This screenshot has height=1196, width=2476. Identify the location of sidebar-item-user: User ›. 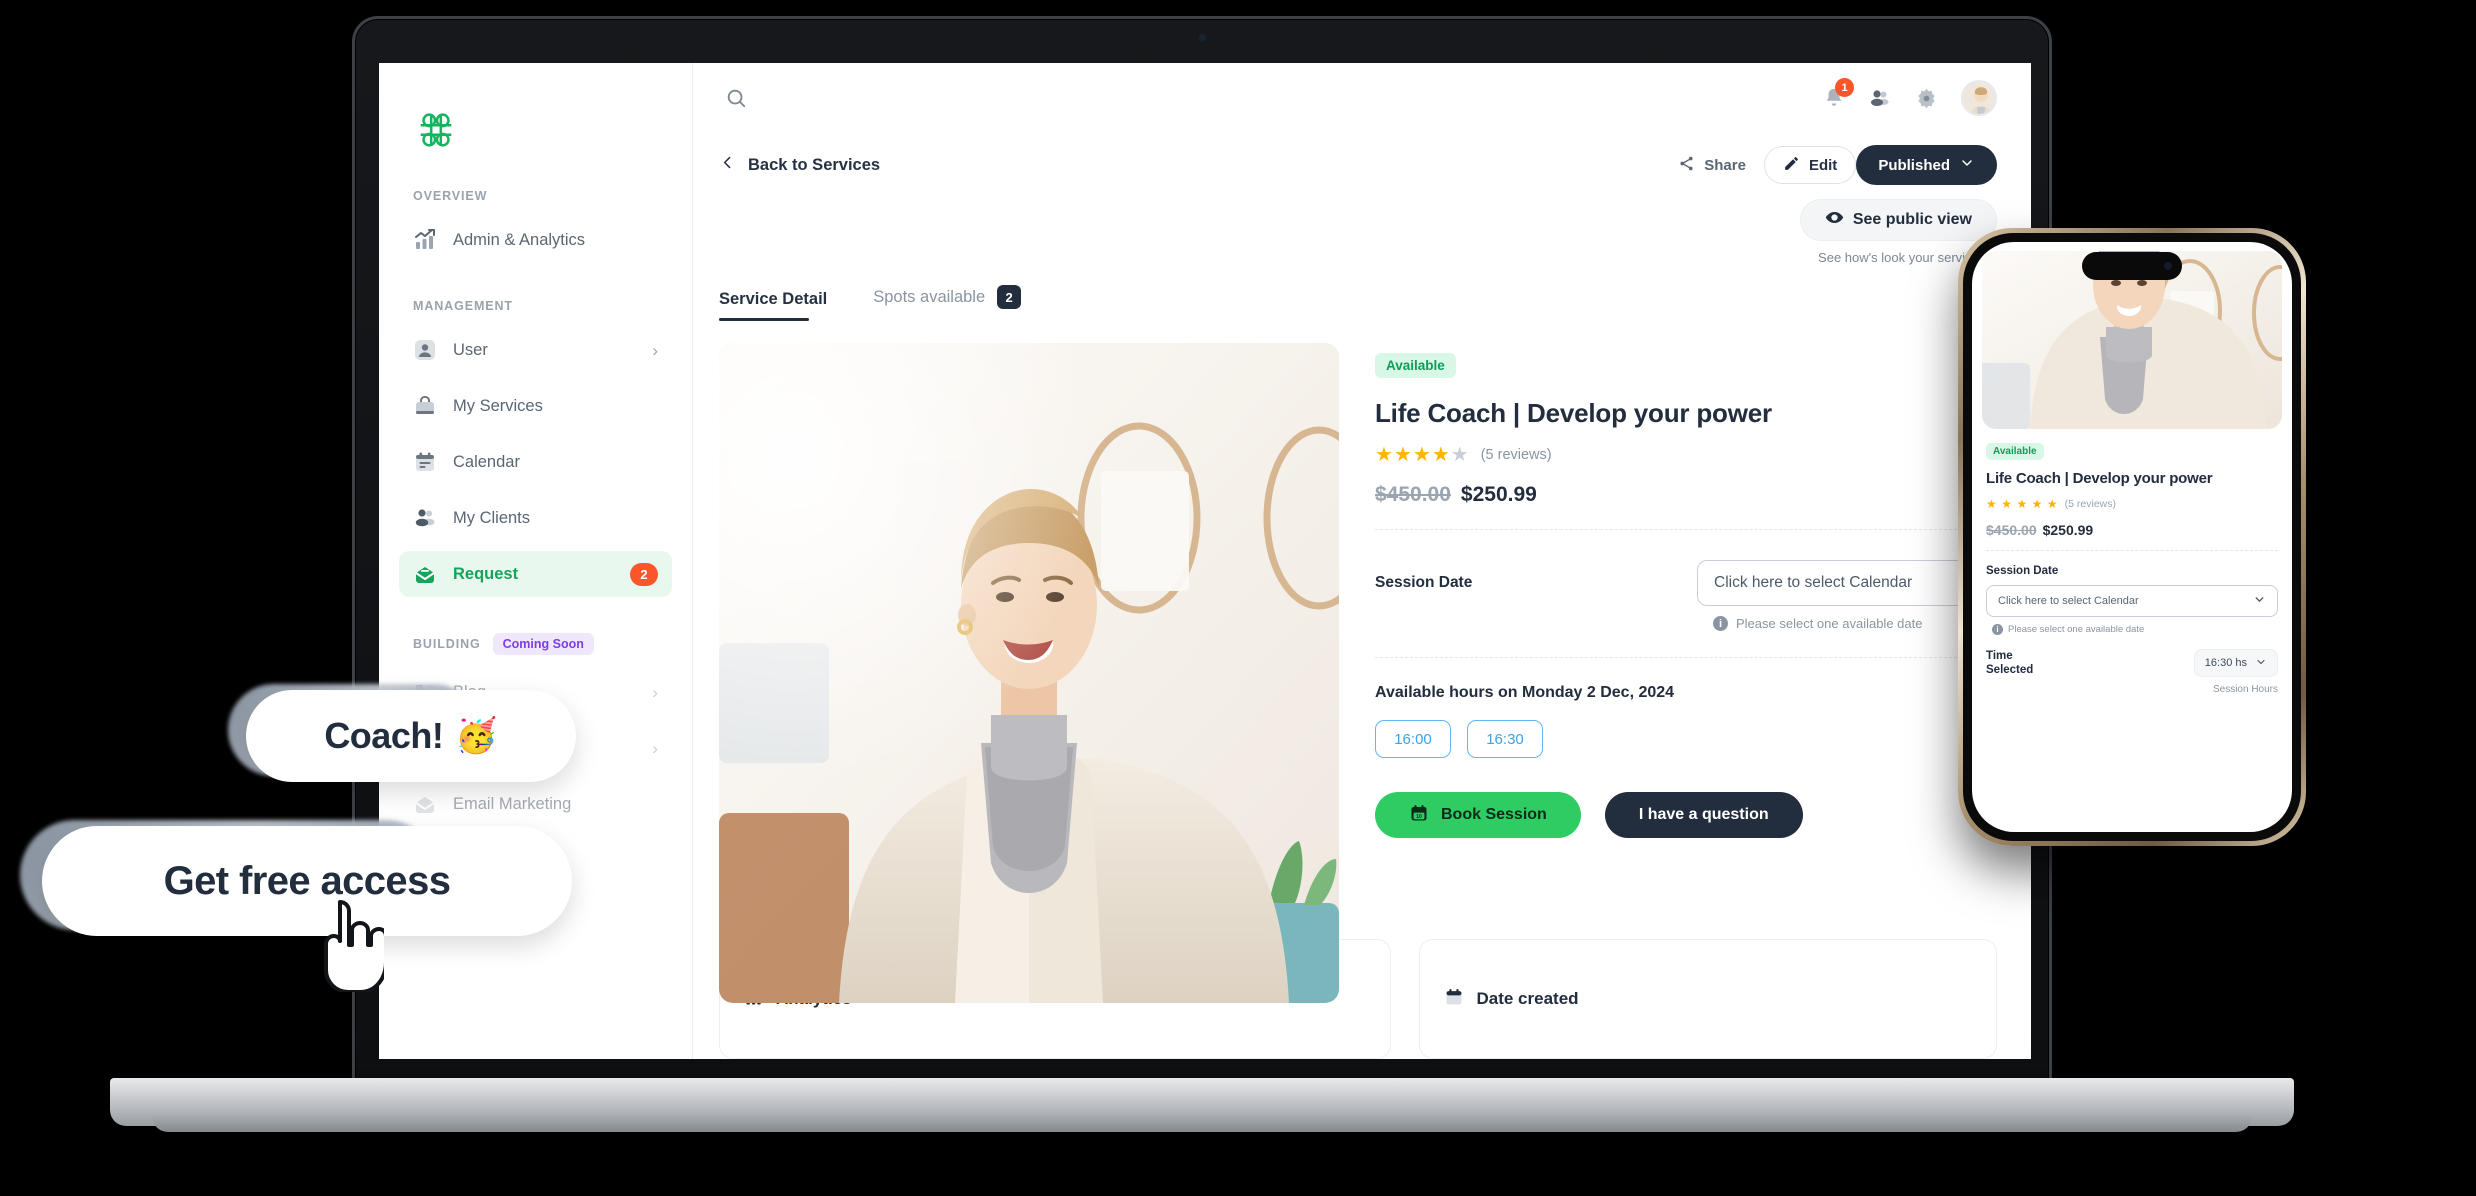
(535, 350).